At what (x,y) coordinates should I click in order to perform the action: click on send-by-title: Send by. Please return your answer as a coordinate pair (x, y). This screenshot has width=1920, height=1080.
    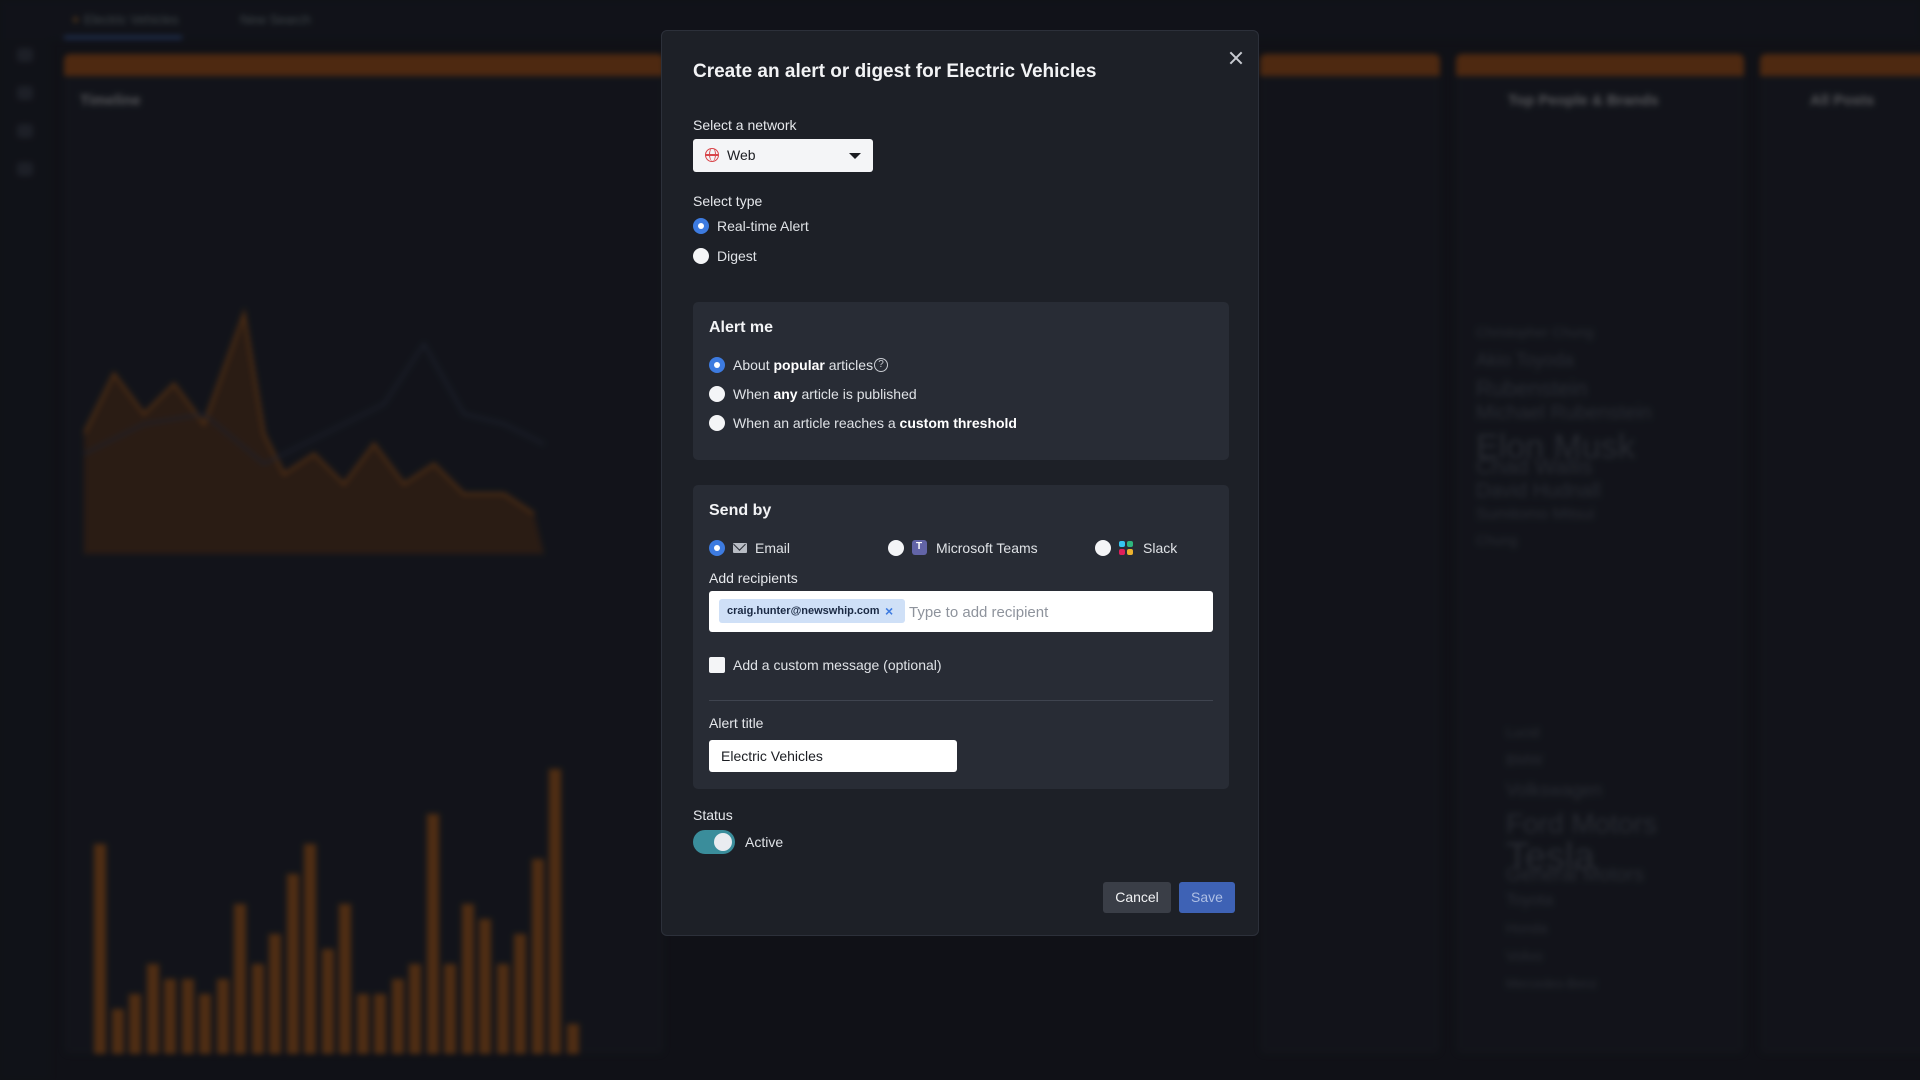
    Looking at the image, I should click on (740, 510).